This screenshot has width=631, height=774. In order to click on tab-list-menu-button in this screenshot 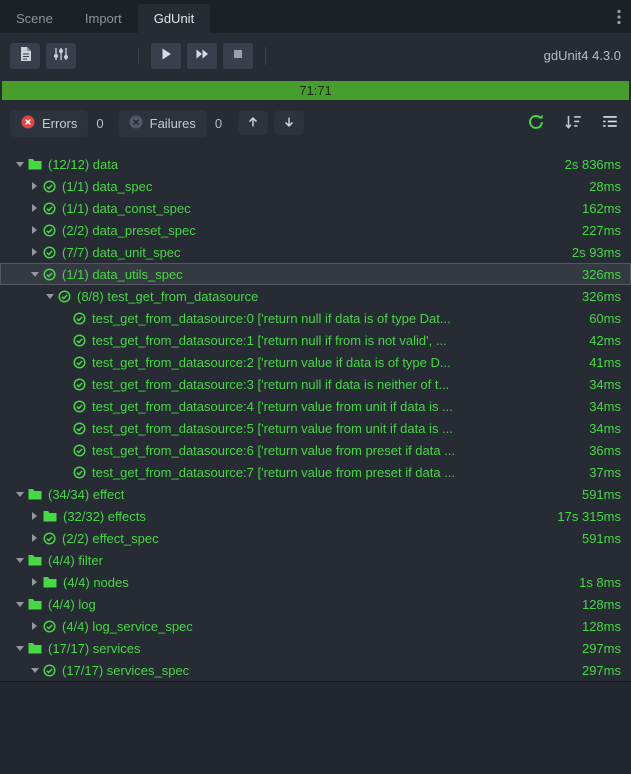, I will do `click(619, 18)`.